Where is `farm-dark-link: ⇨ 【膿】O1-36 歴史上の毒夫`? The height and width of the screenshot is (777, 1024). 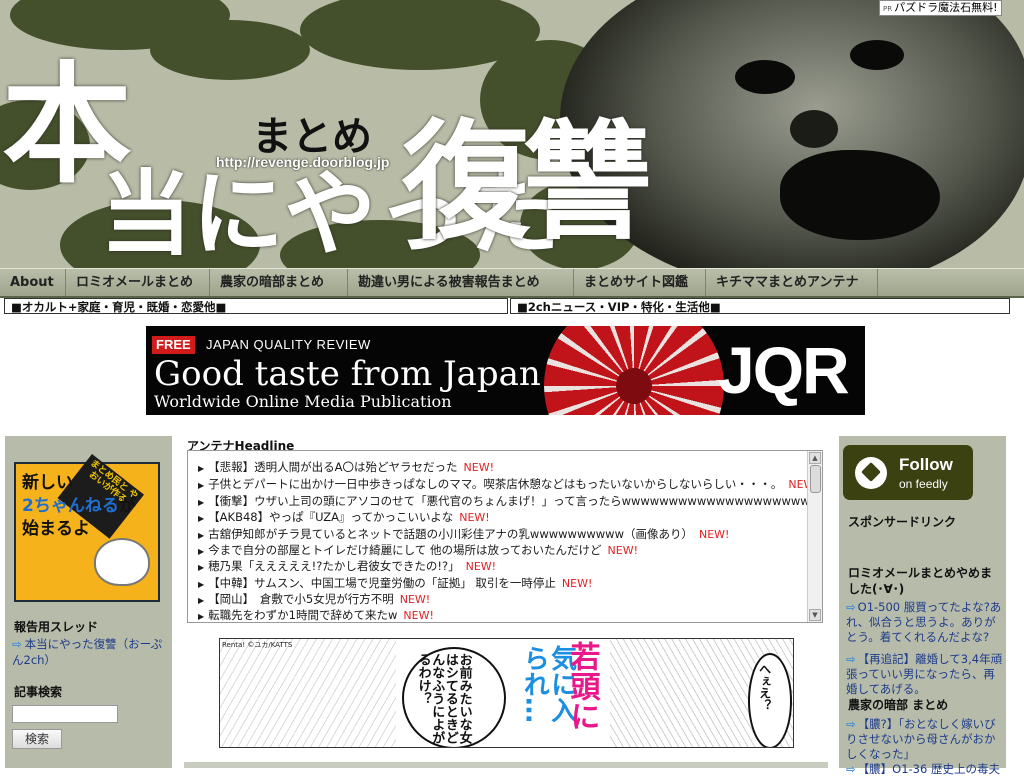 farm-dark-link: ⇨ 【膿】O1-36 歴史上の毒夫 is located at coordinates (924, 769).